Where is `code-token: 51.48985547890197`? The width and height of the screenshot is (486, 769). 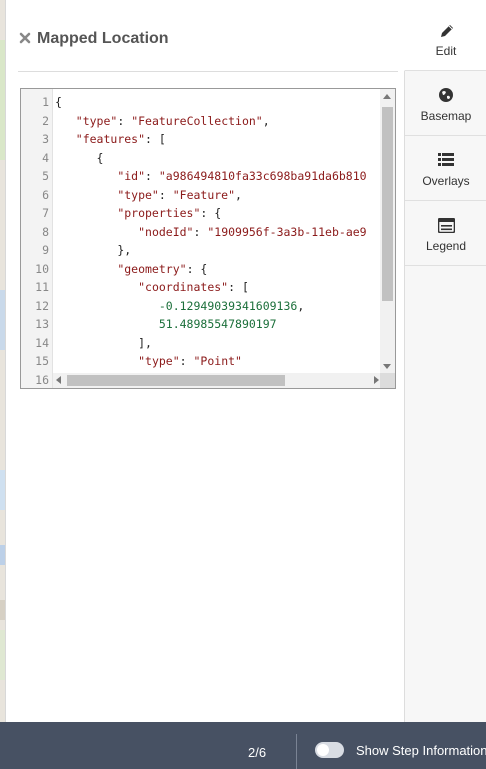
code-token: 51.48985547890197 is located at coordinates (217, 324).